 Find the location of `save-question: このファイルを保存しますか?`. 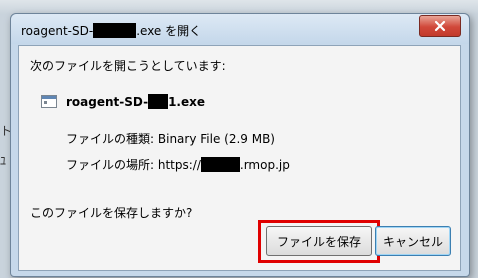

save-question: このファイルを保存しますか? is located at coordinates (111, 213).